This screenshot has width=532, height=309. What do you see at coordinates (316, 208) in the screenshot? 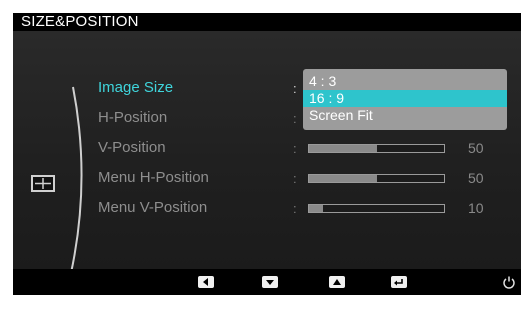
I see `menu-v-position-slider-fill` at bounding box center [316, 208].